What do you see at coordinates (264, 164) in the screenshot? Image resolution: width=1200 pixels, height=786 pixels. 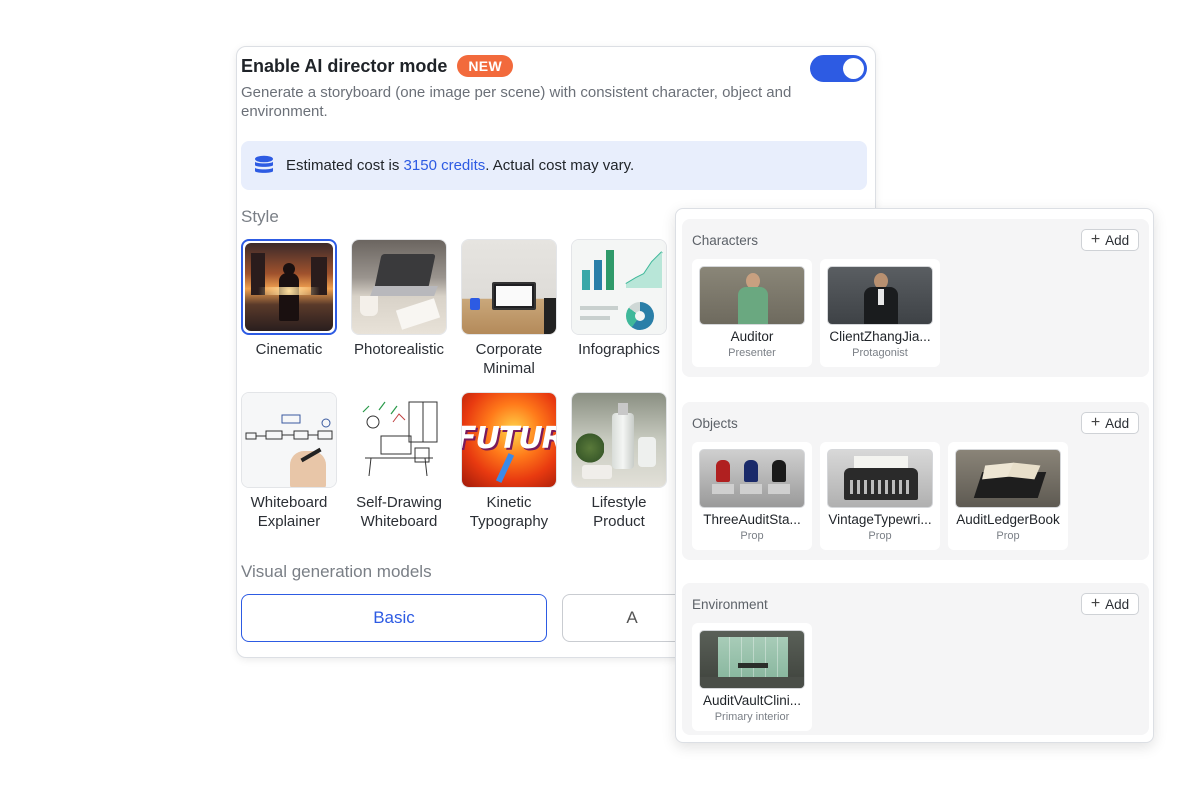 I see `database-icon` at bounding box center [264, 164].